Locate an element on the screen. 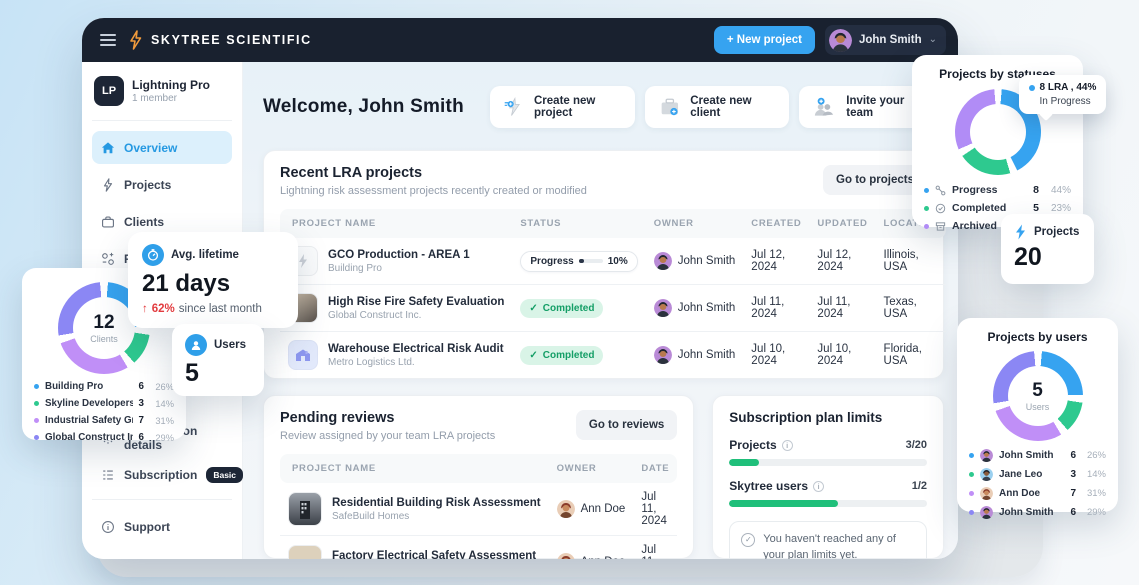  legend-row: Industrial Safety Group 7 31% is located at coordinates (104, 420).